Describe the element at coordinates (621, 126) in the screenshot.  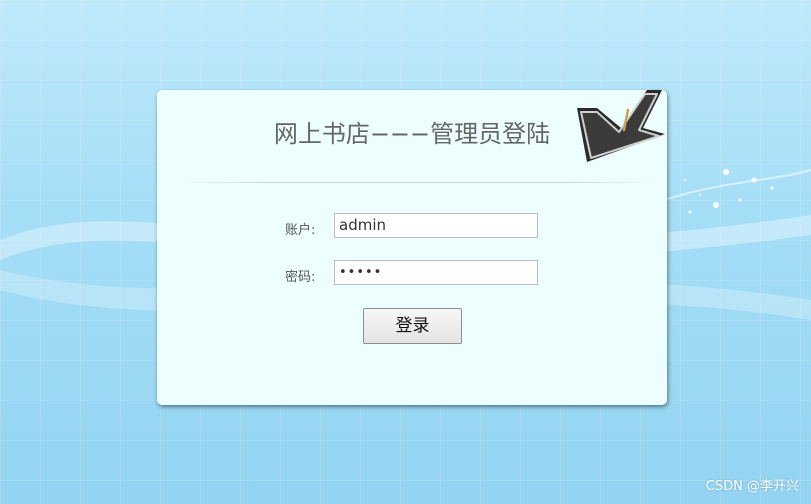
I see `arrow-icon` at that location.